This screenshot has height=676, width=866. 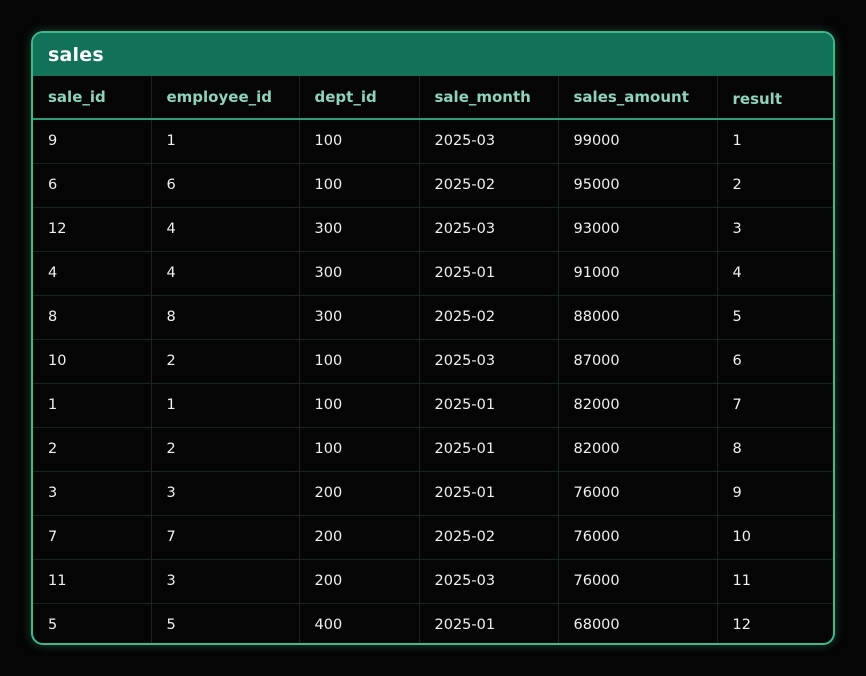 What do you see at coordinates (638, 361) in the screenshot?
I see `sales-amount-cell: 87000` at bounding box center [638, 361].